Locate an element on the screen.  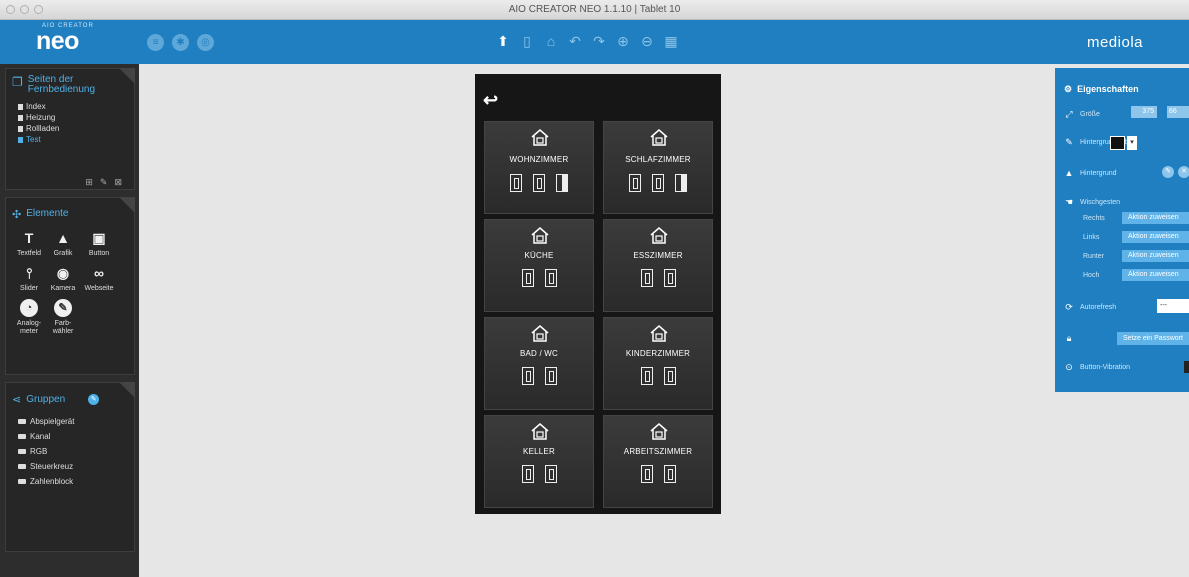
bg-color-dropdown-icon: ▾ is located at coordinates (1132, 143).